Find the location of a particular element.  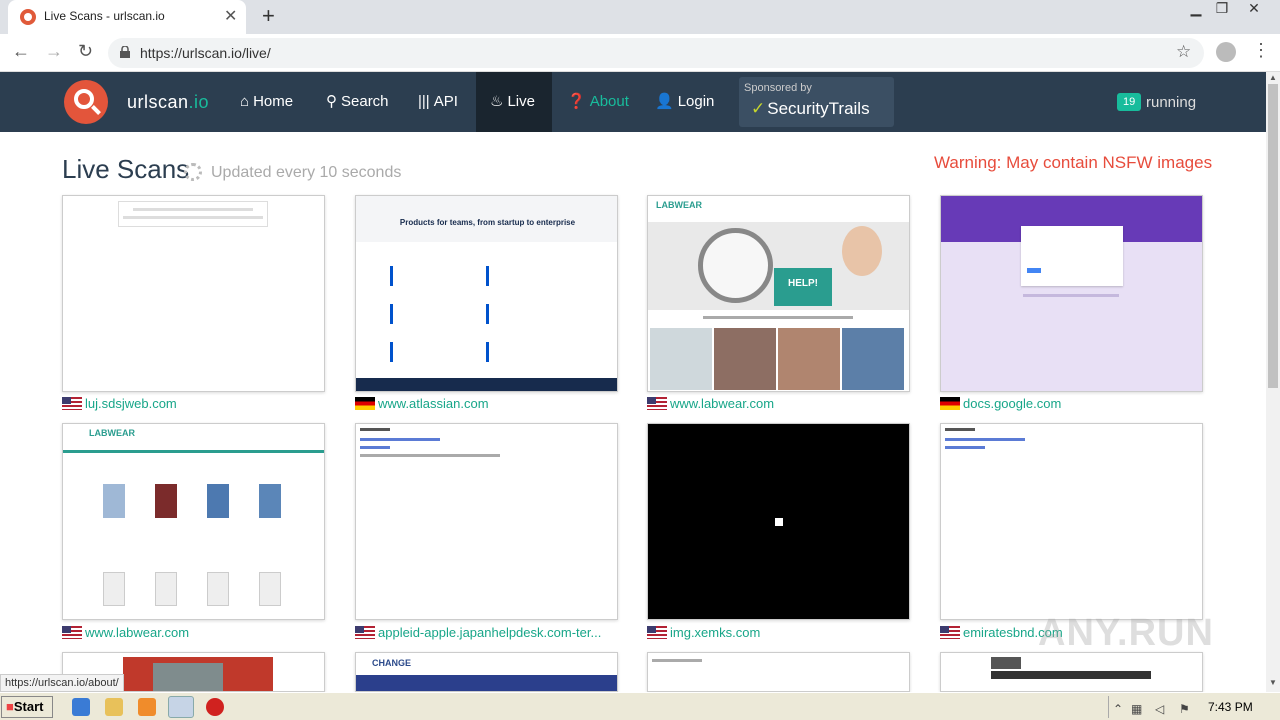

home-icon: ⌂ is located at coordinates (245, 101).